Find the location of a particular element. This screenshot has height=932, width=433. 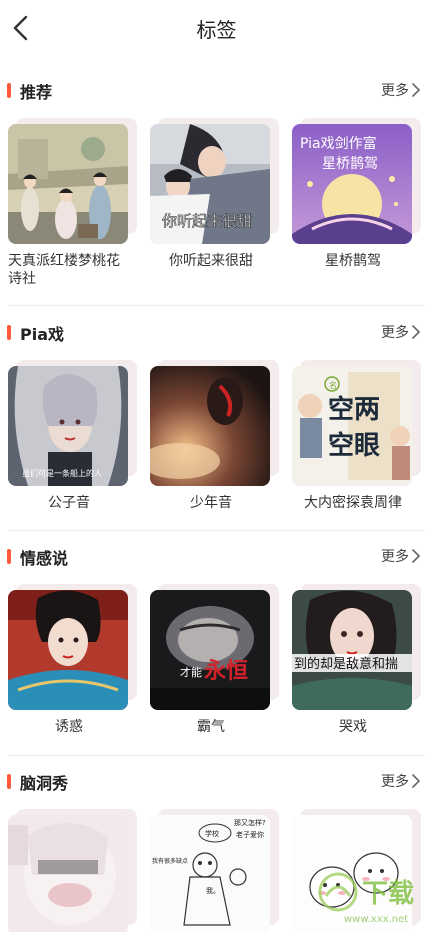

cover-overlay-3: 老子爱你 is located at coordinates (250, 834).